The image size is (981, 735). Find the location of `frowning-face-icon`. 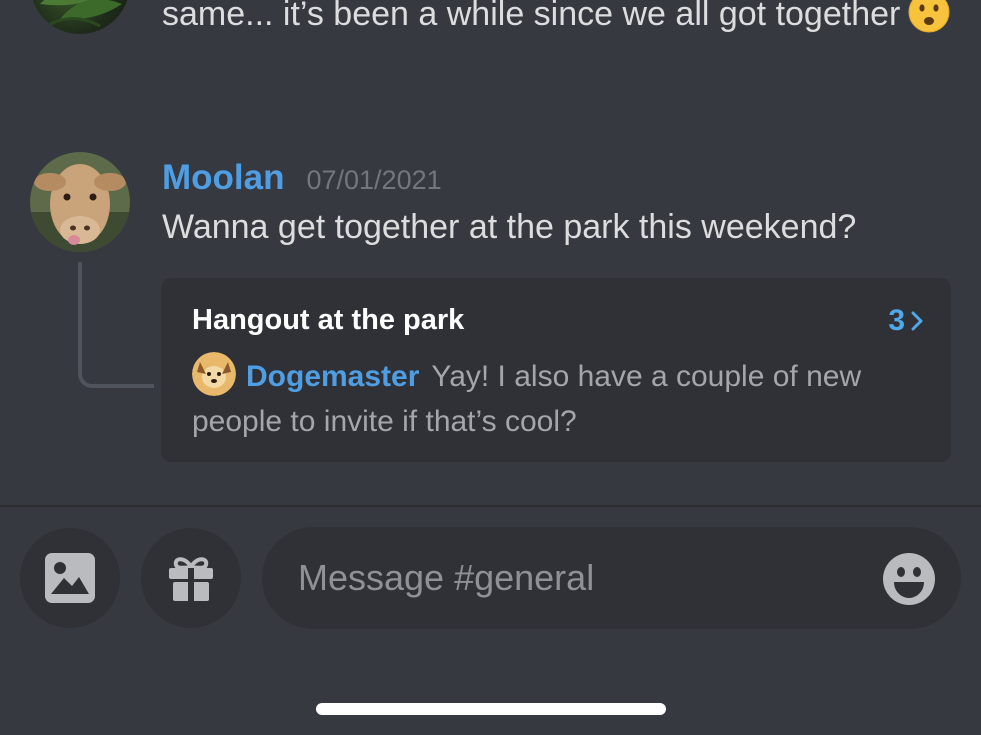

frowning-face-icon is located at coordinates (929, 16).